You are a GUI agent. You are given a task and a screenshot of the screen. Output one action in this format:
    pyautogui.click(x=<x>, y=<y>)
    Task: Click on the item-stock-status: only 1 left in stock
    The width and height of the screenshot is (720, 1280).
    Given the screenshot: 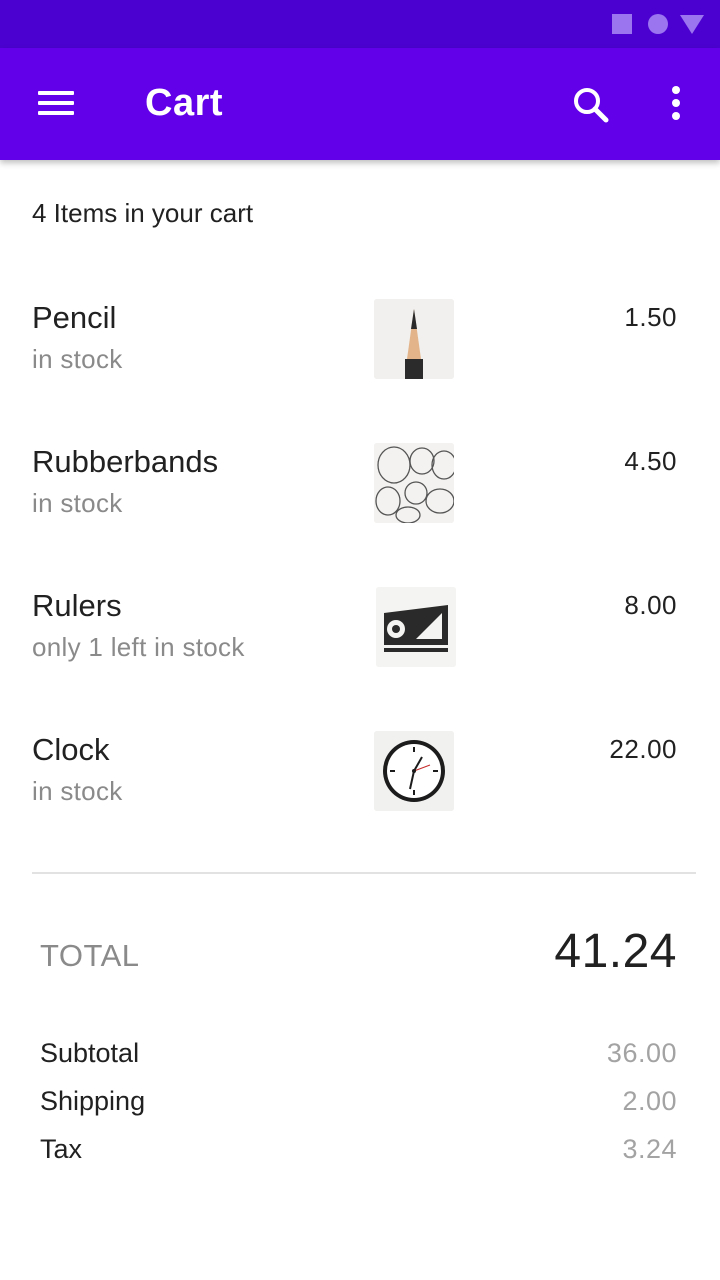 What is the action you would take?
    pyautogui.click(x=138, y=647)
    